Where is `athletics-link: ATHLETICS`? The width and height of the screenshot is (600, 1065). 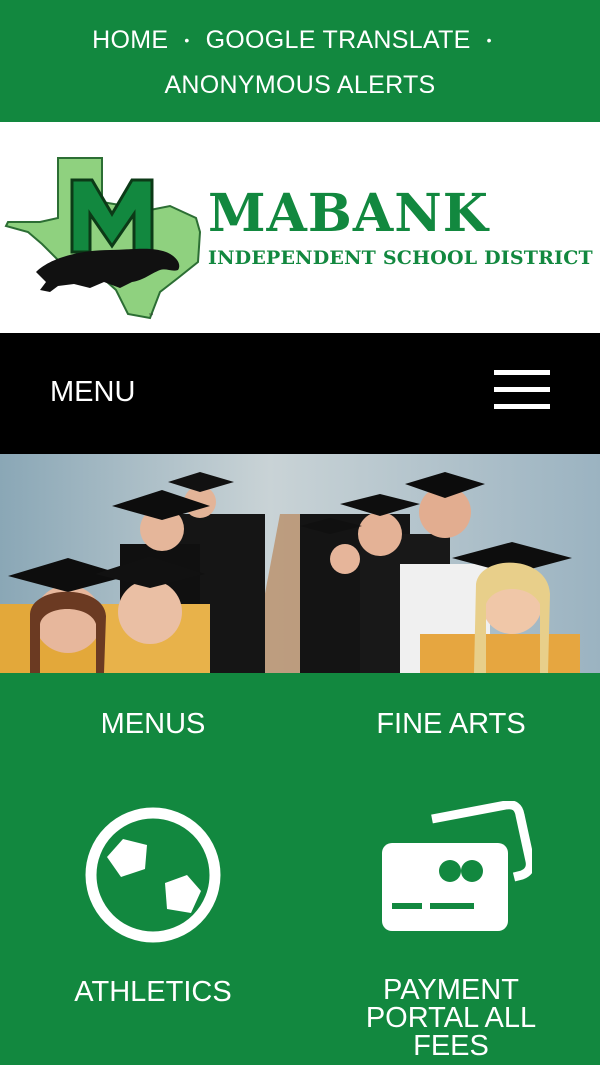 athletics-link: ATHLETICS is located at coordinates (153, 992).